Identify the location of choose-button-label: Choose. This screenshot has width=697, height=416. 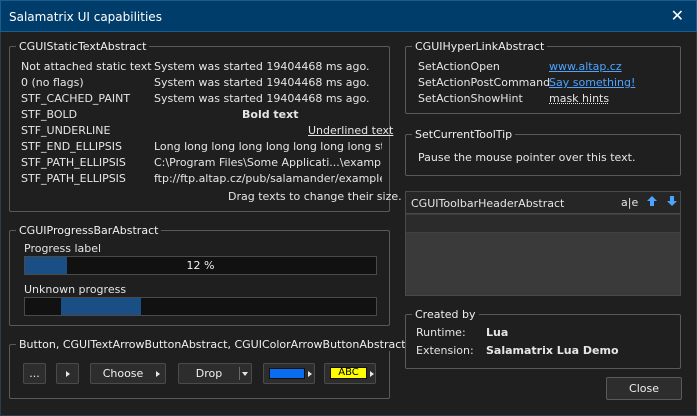
(123, 373).